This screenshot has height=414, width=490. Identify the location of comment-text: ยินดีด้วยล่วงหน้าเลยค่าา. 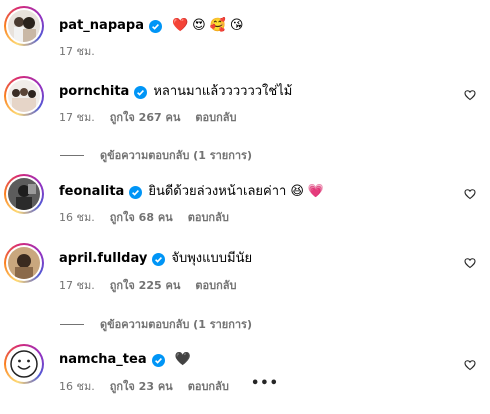
(217, 191).